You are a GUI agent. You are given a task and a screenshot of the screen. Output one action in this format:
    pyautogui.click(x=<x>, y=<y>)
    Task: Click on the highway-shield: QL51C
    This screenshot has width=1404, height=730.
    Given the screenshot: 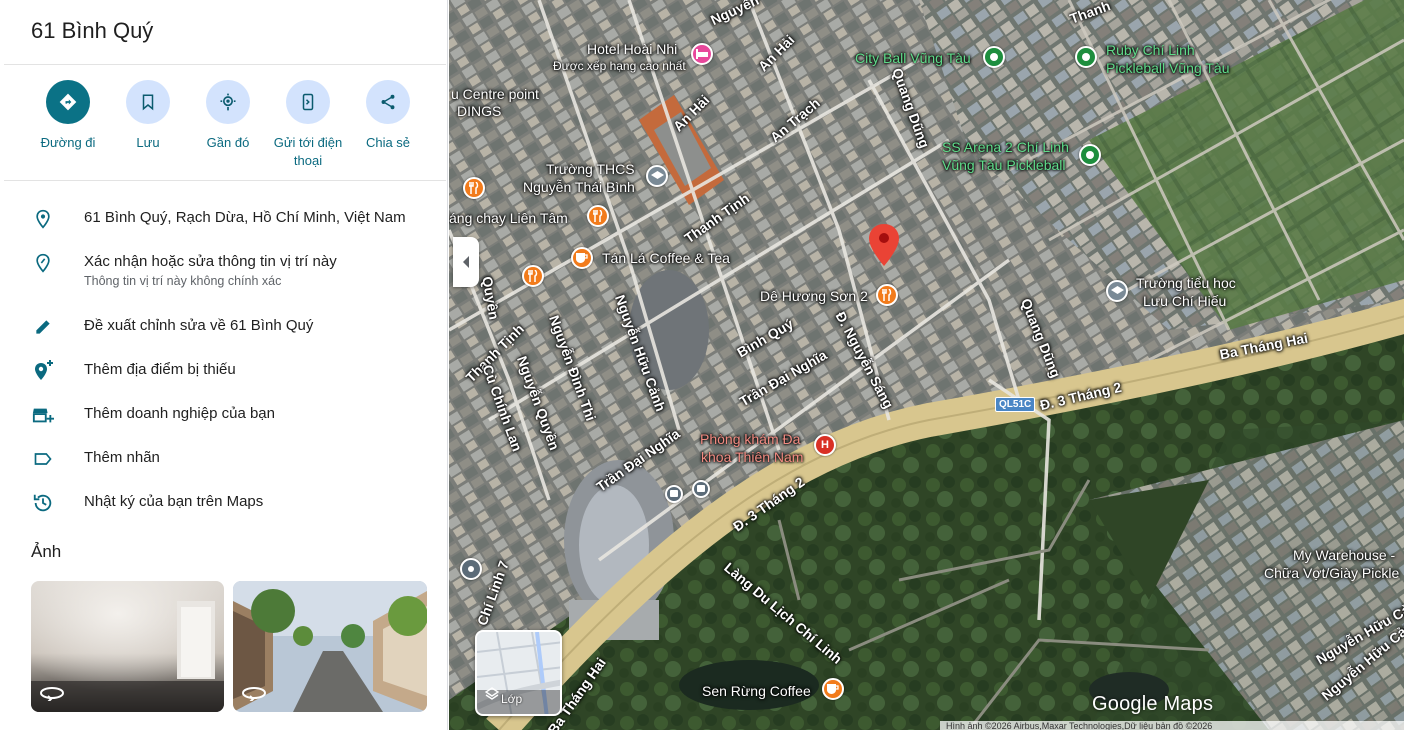 What is the action you would take?
    pyautogui.click(x=1015, y=404)
    